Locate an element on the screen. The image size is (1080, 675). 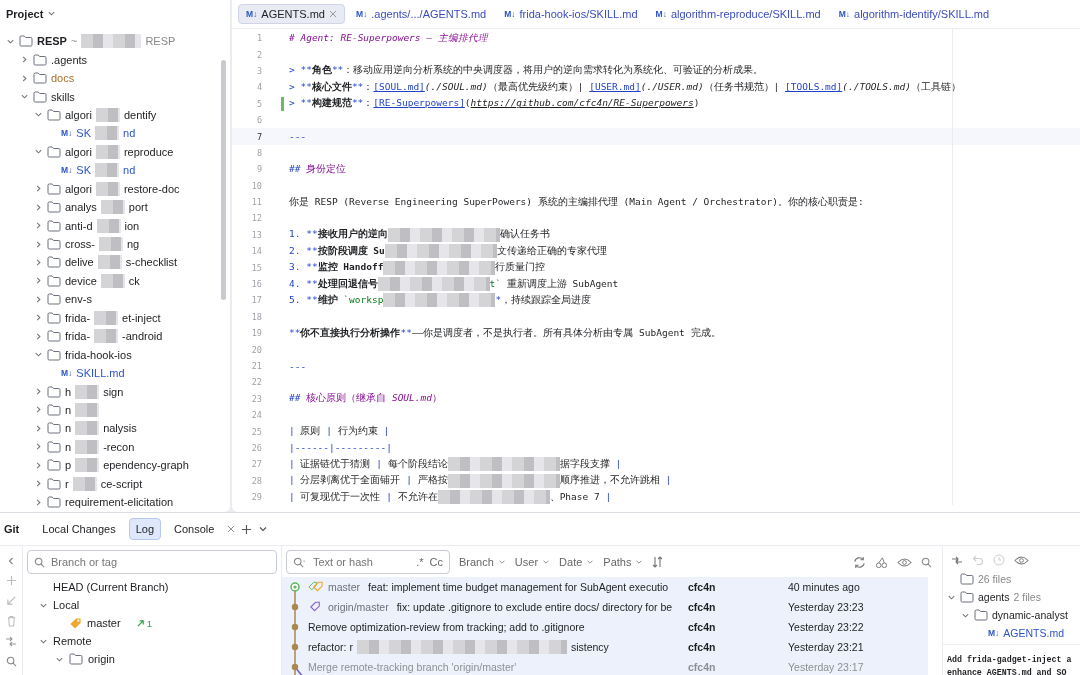
folder-name: ependency-graph is located at coordinates (146, 465).